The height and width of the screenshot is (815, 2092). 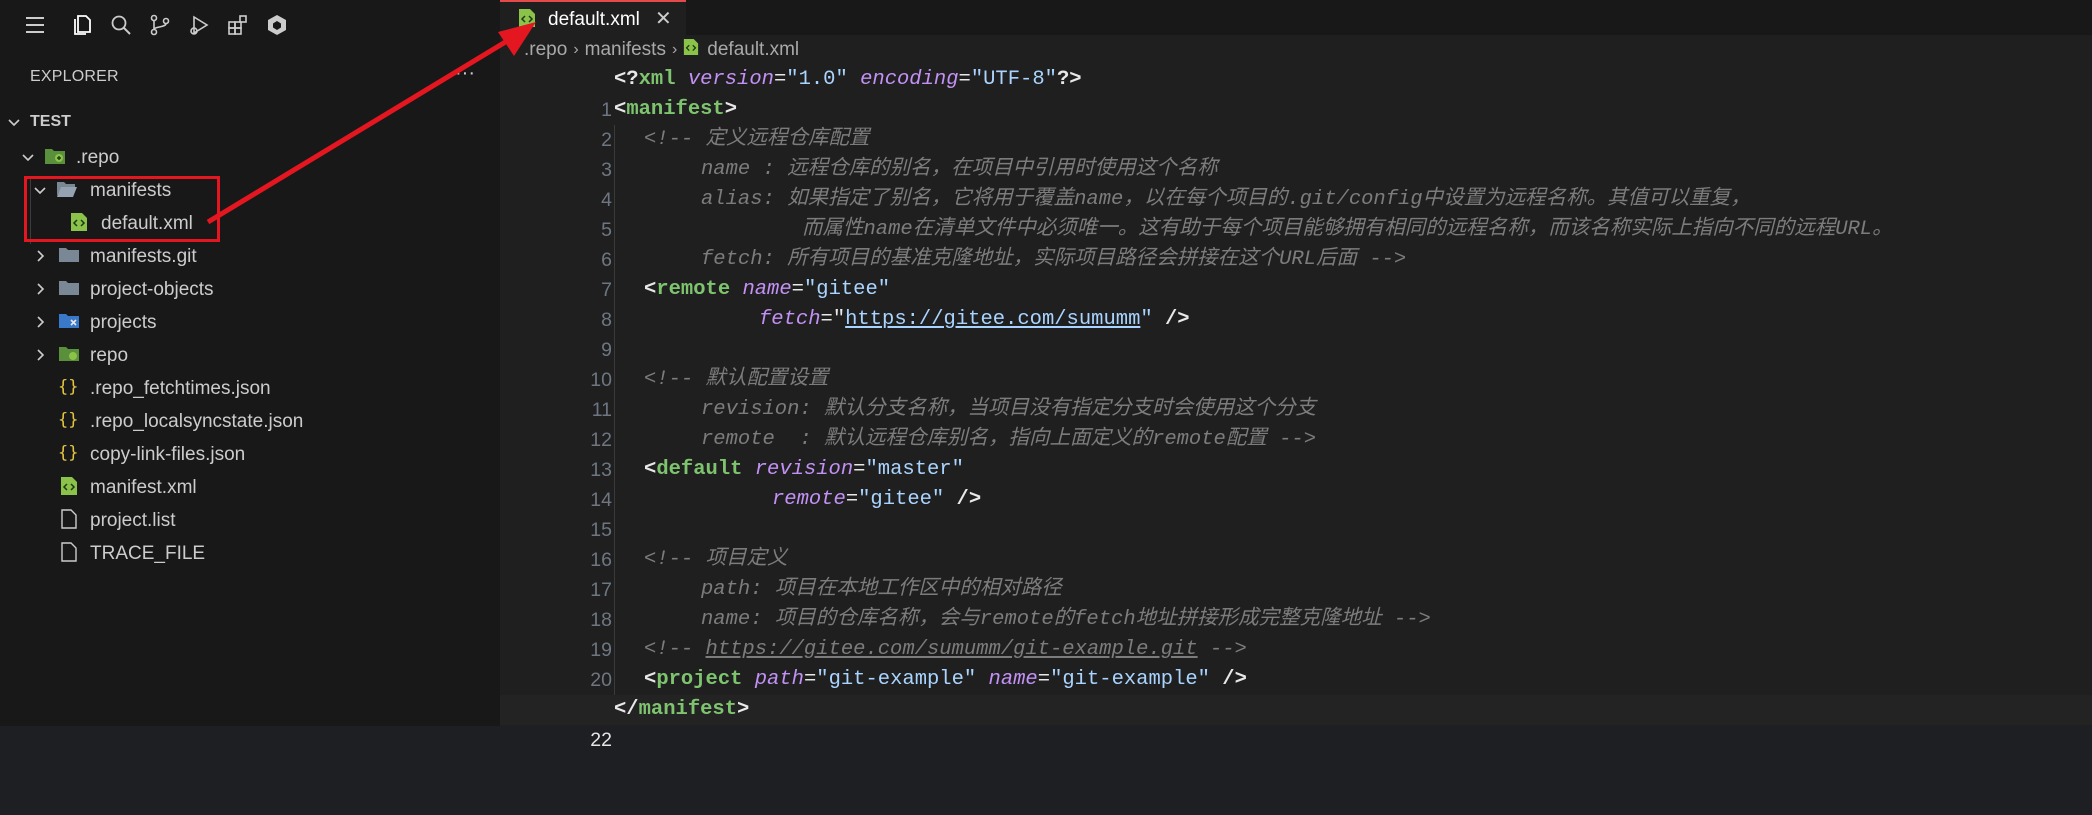 I want to click on tab-default-xml: default.xml ✕, so click(x=593, y=17).